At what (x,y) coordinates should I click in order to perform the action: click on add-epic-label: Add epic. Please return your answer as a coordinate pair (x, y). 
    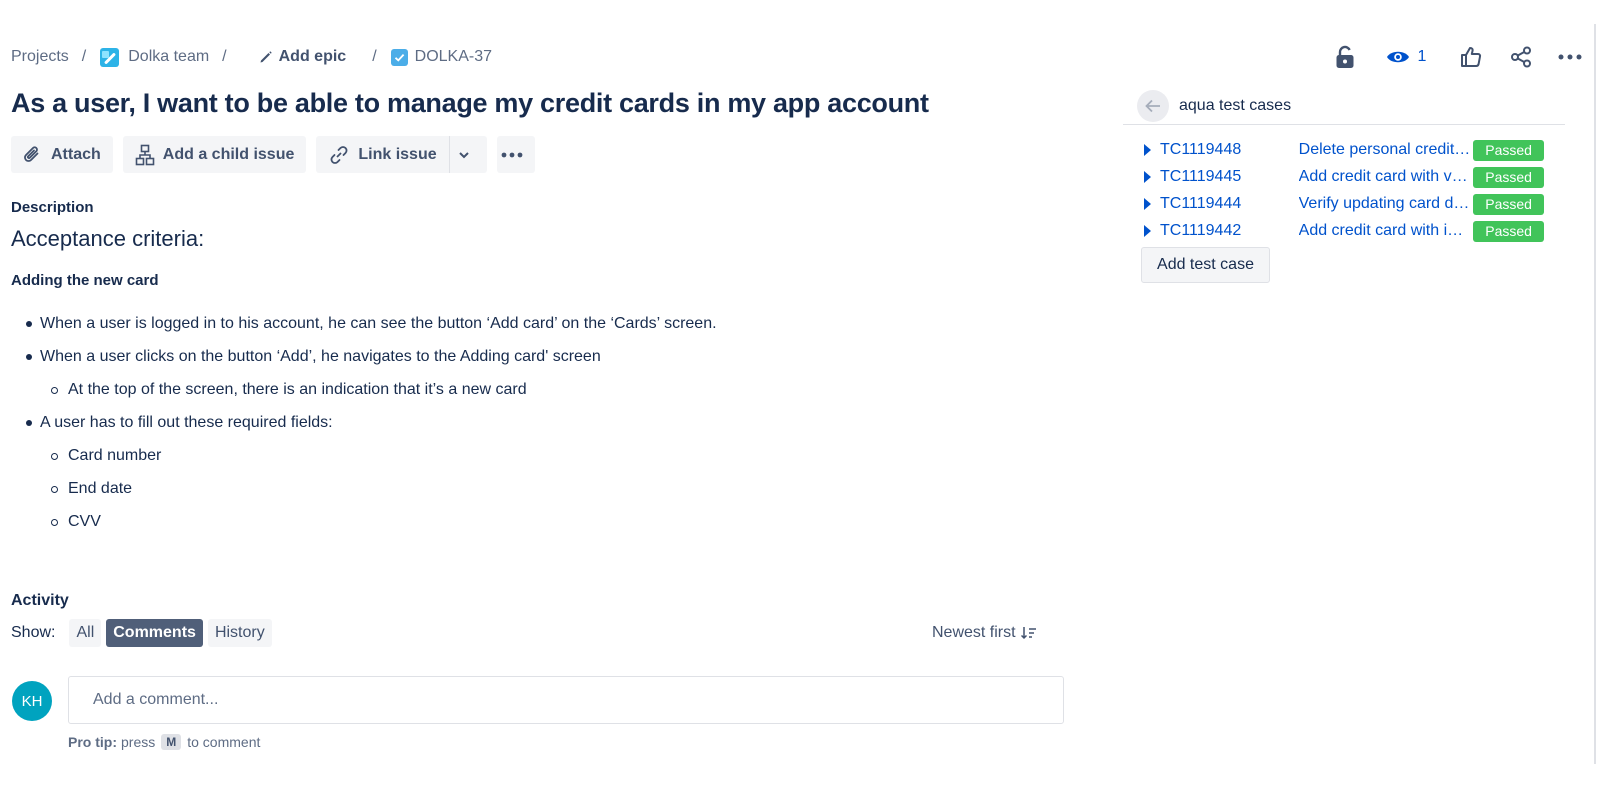
    Looking at the image, I should click on (312, 56).